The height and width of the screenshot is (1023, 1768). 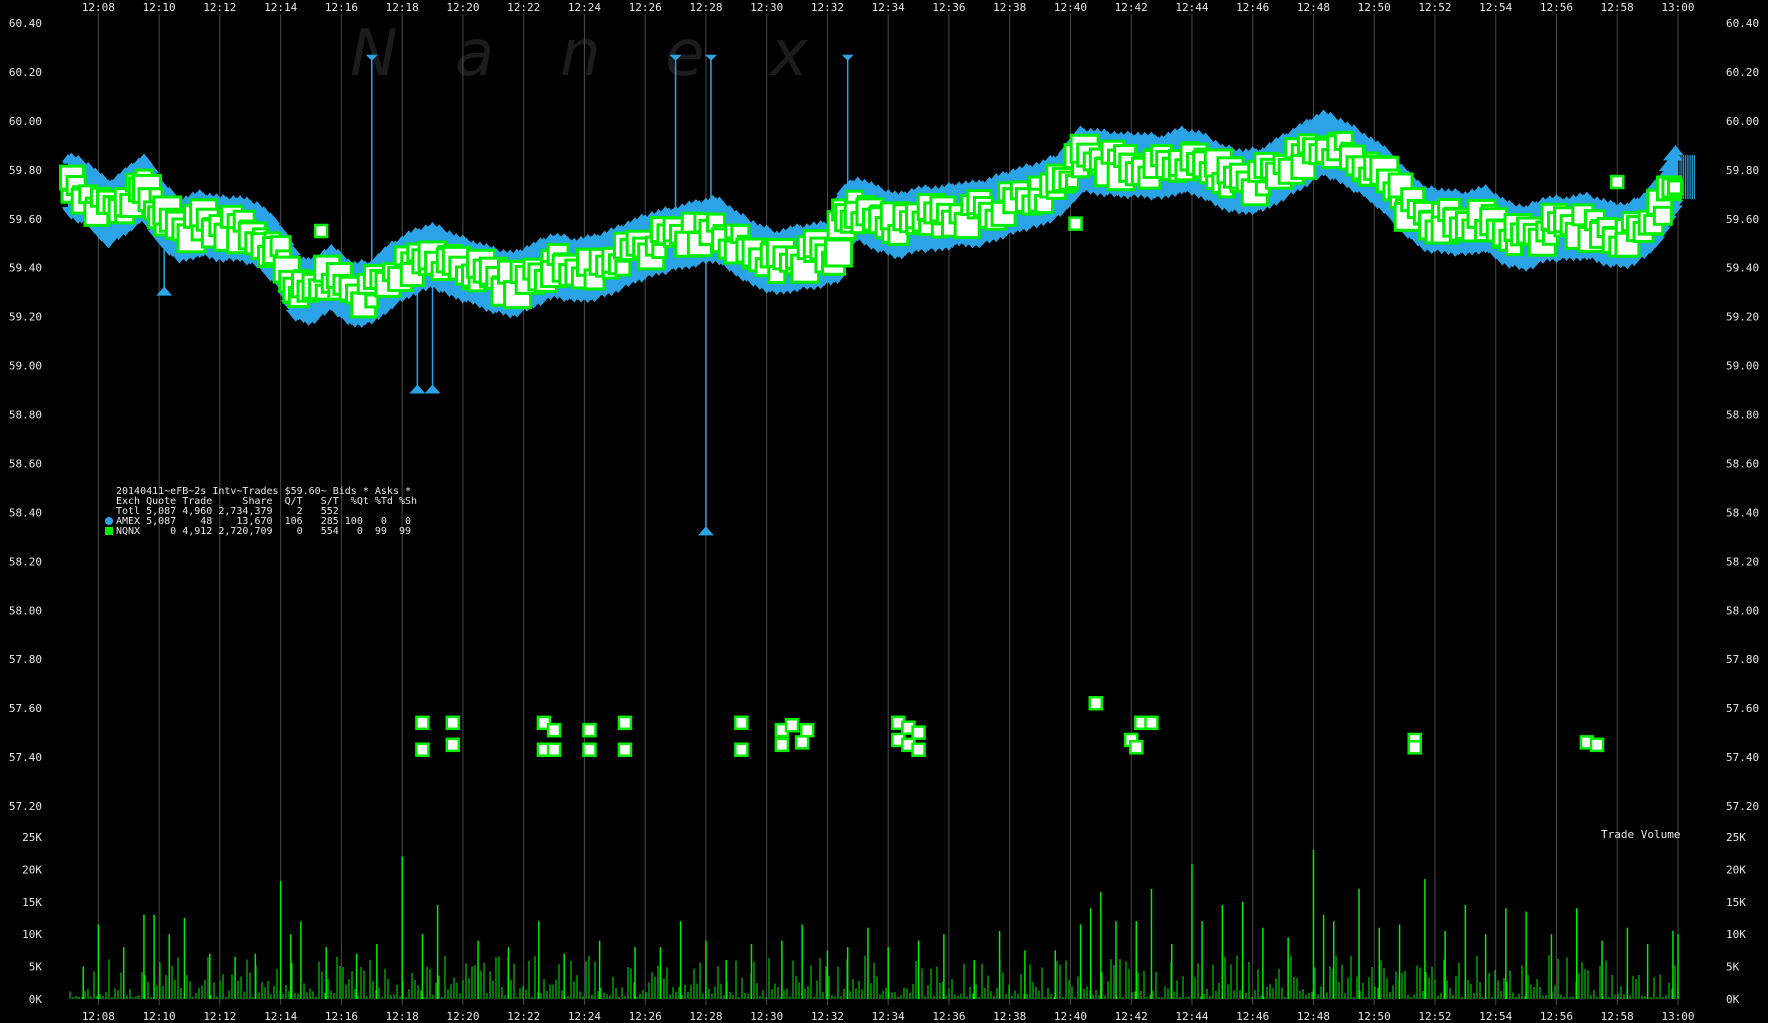 I want to click on volume-tick-label: 20K, so click(x=32, y=869).